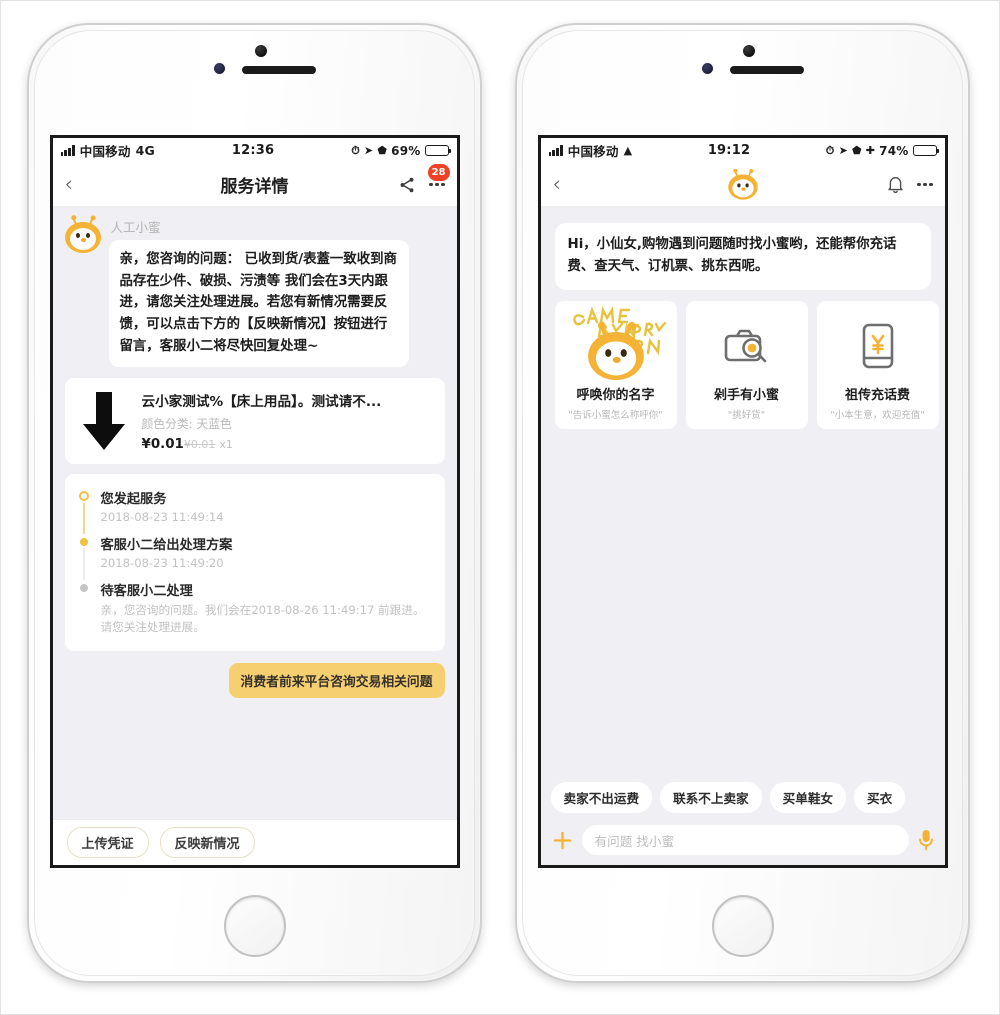 The width and height of the screenshot is (1000, 1015). Describe the element at coordinates (84, 495) in the screenshot. I see `timeline-dot-active-icon` at that location.